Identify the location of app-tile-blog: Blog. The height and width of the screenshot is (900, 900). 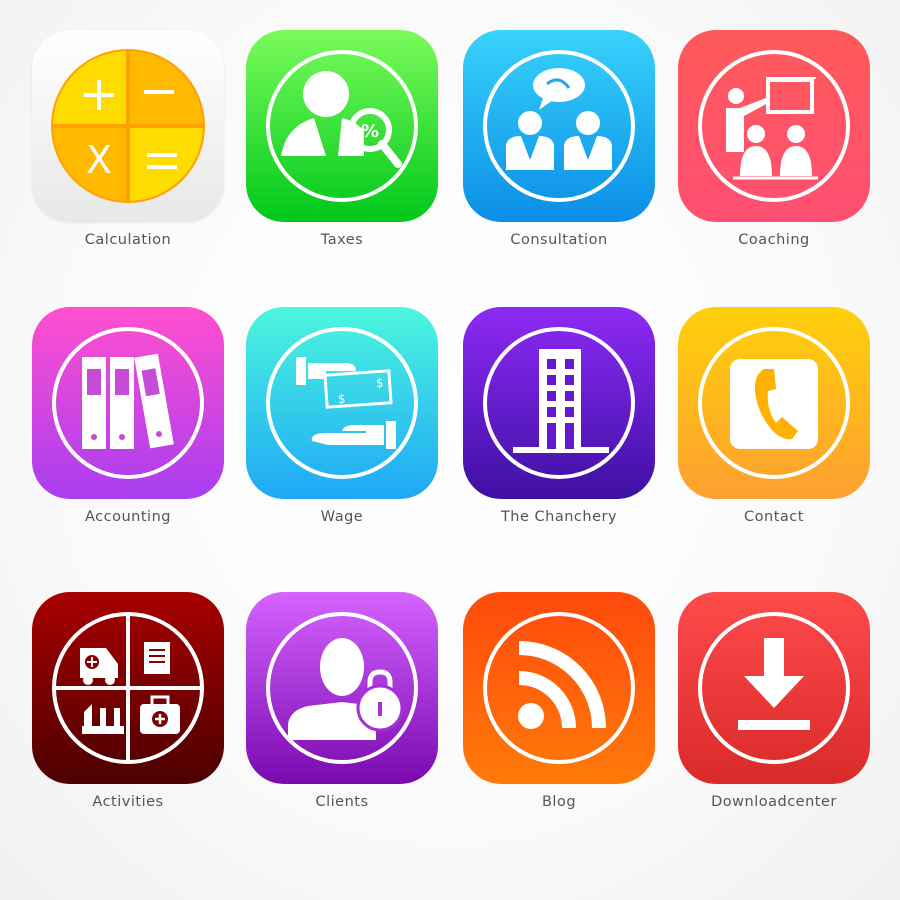
(559, 701).